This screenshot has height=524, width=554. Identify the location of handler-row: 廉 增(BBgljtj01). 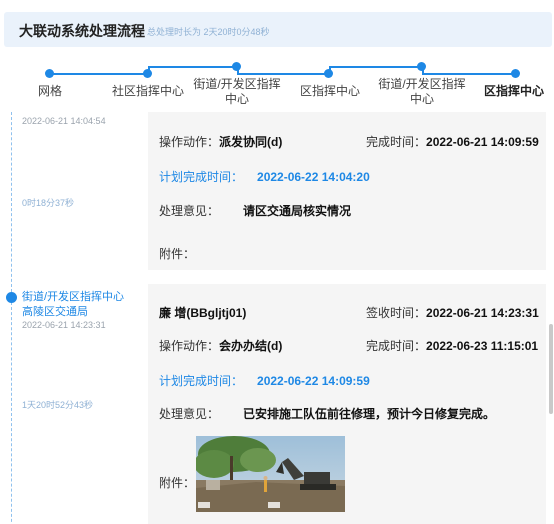
(203, 313).